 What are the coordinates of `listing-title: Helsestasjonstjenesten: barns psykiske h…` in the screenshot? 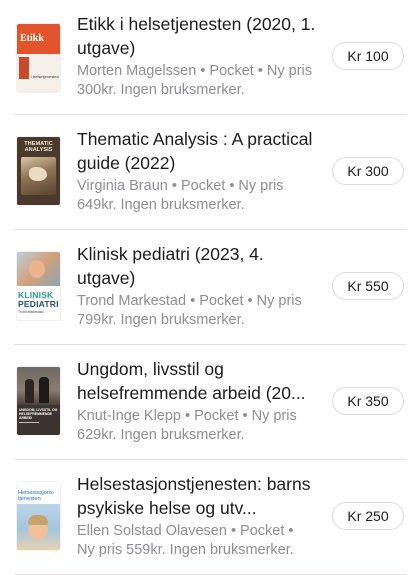 It's located at (197, 496).